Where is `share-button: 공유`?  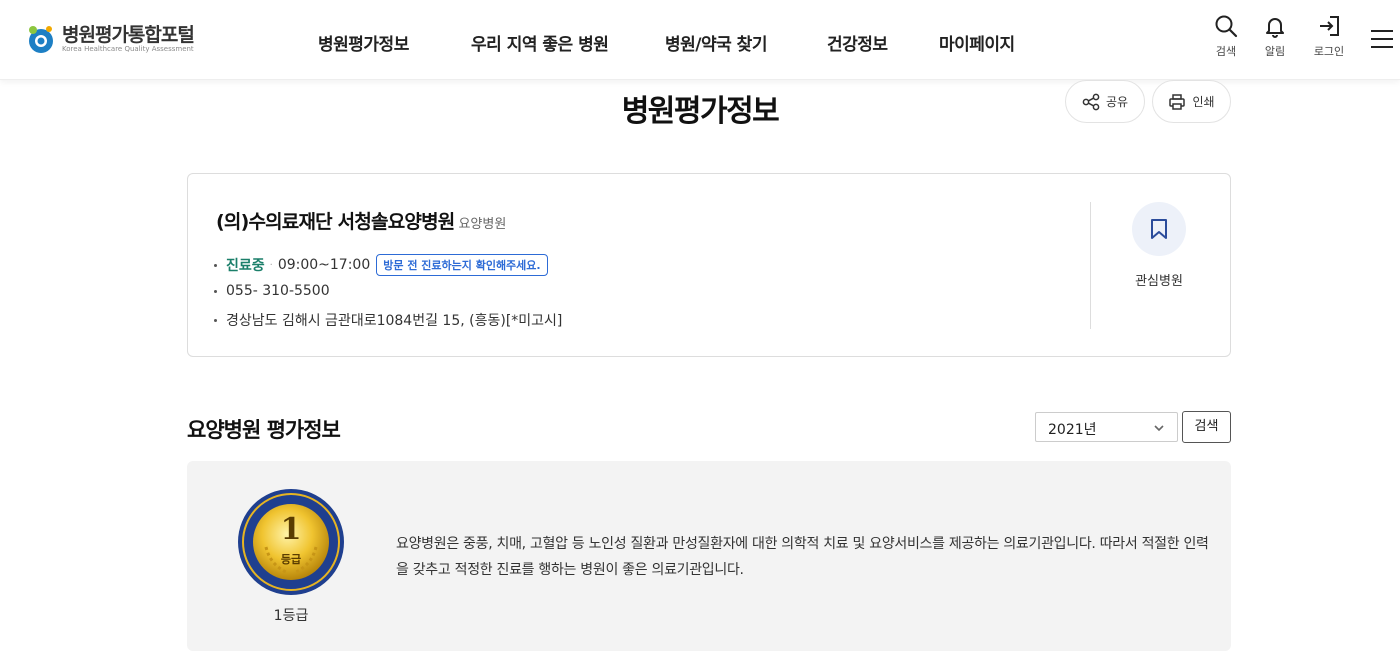
share-button: 공유 is located at coordinates (1105, 101).